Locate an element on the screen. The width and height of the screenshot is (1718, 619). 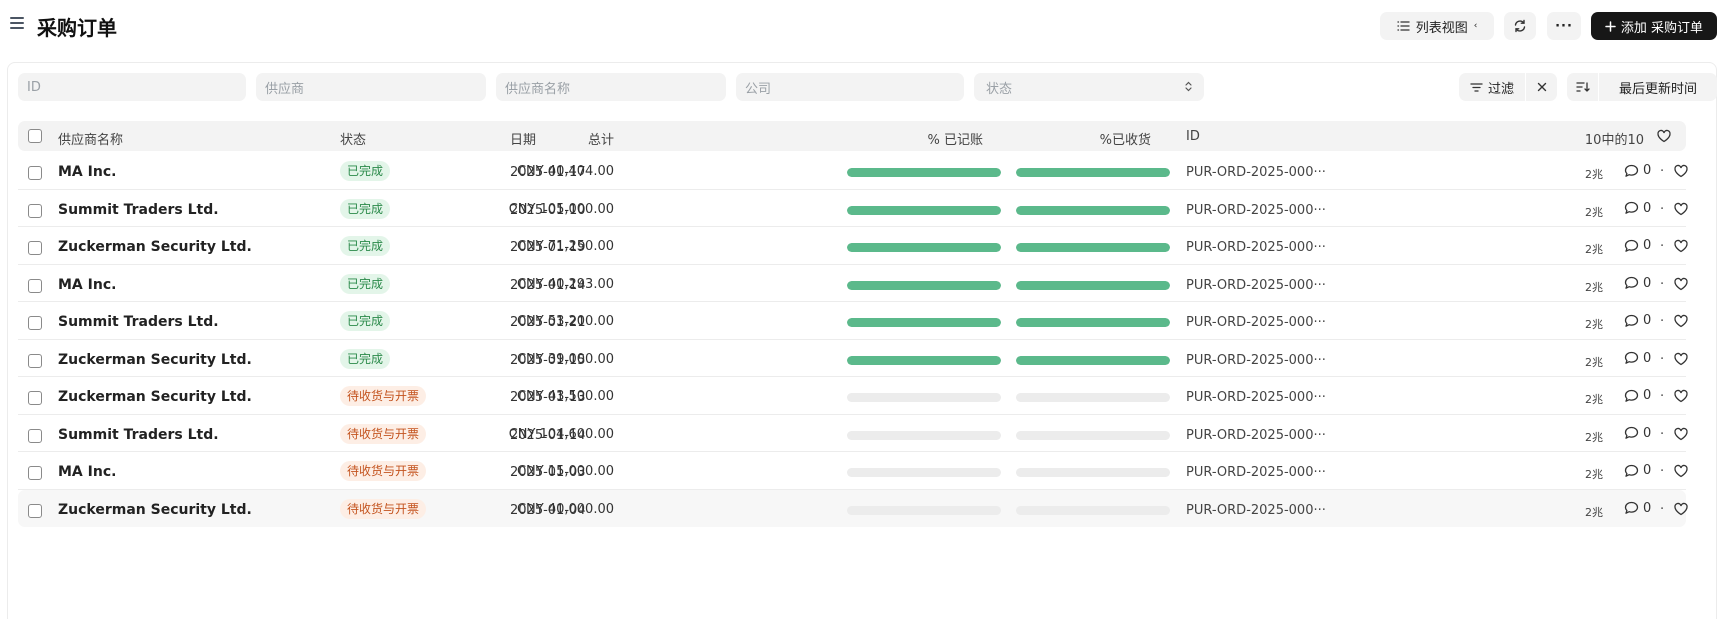
more-options-button: ··· is located at coordinates (1564, 26).